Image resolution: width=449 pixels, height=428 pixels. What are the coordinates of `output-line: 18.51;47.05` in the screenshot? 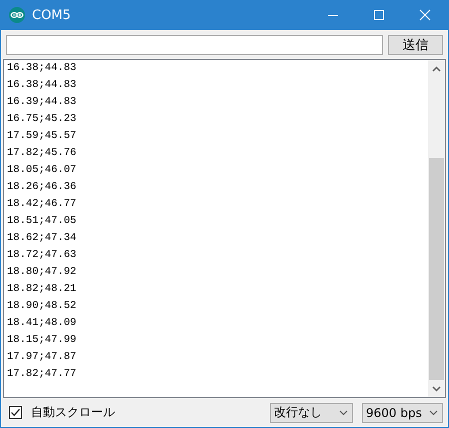 It's located at (41, 221).